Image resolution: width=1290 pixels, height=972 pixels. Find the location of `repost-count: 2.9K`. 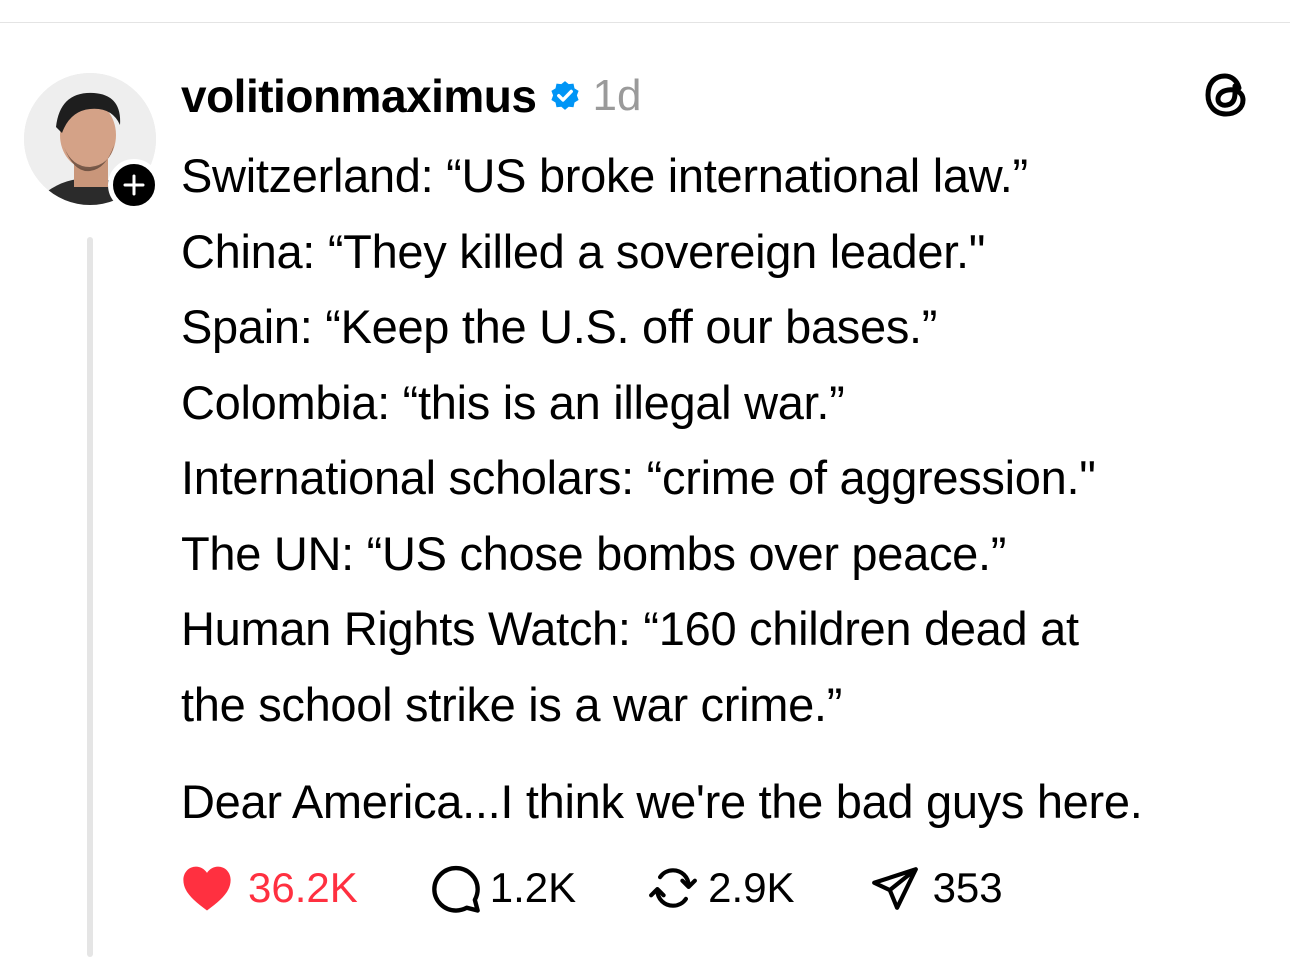

repost-count: 2.9K is located at coordinates (751, 887).